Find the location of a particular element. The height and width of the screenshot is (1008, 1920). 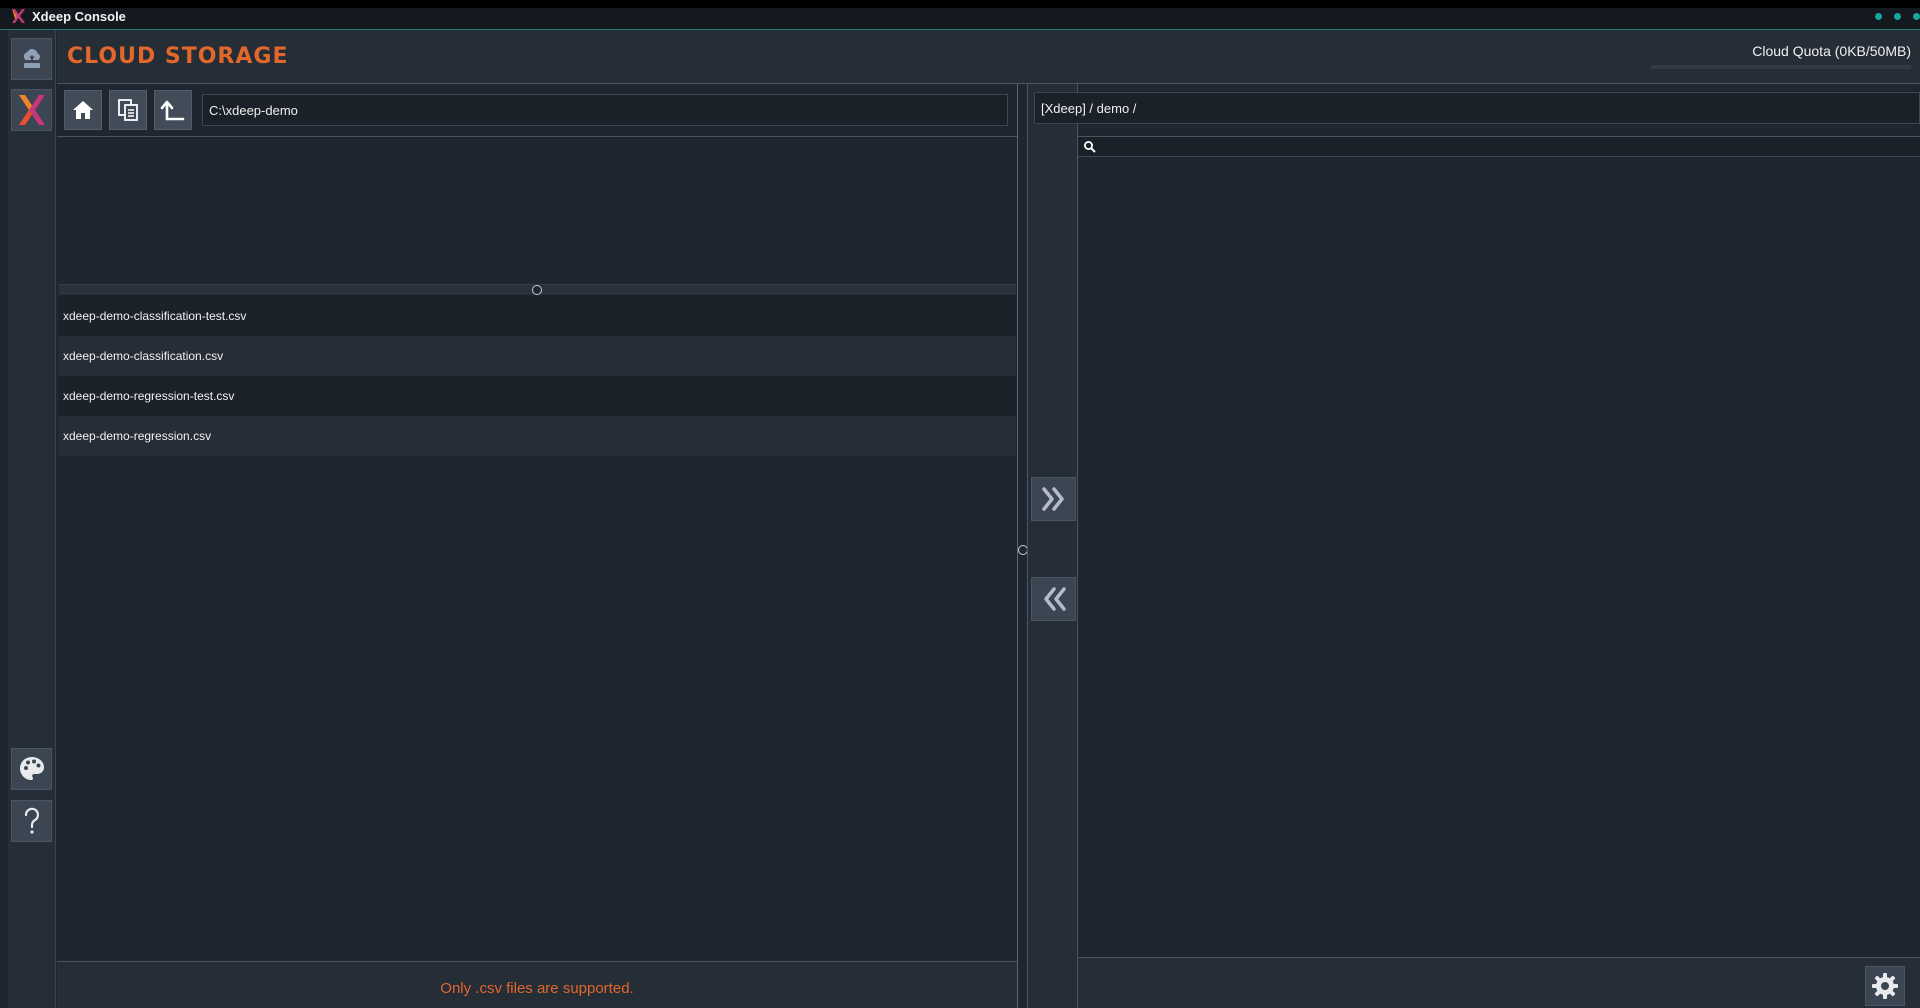

theme-button is located at coordinates (31, 769).